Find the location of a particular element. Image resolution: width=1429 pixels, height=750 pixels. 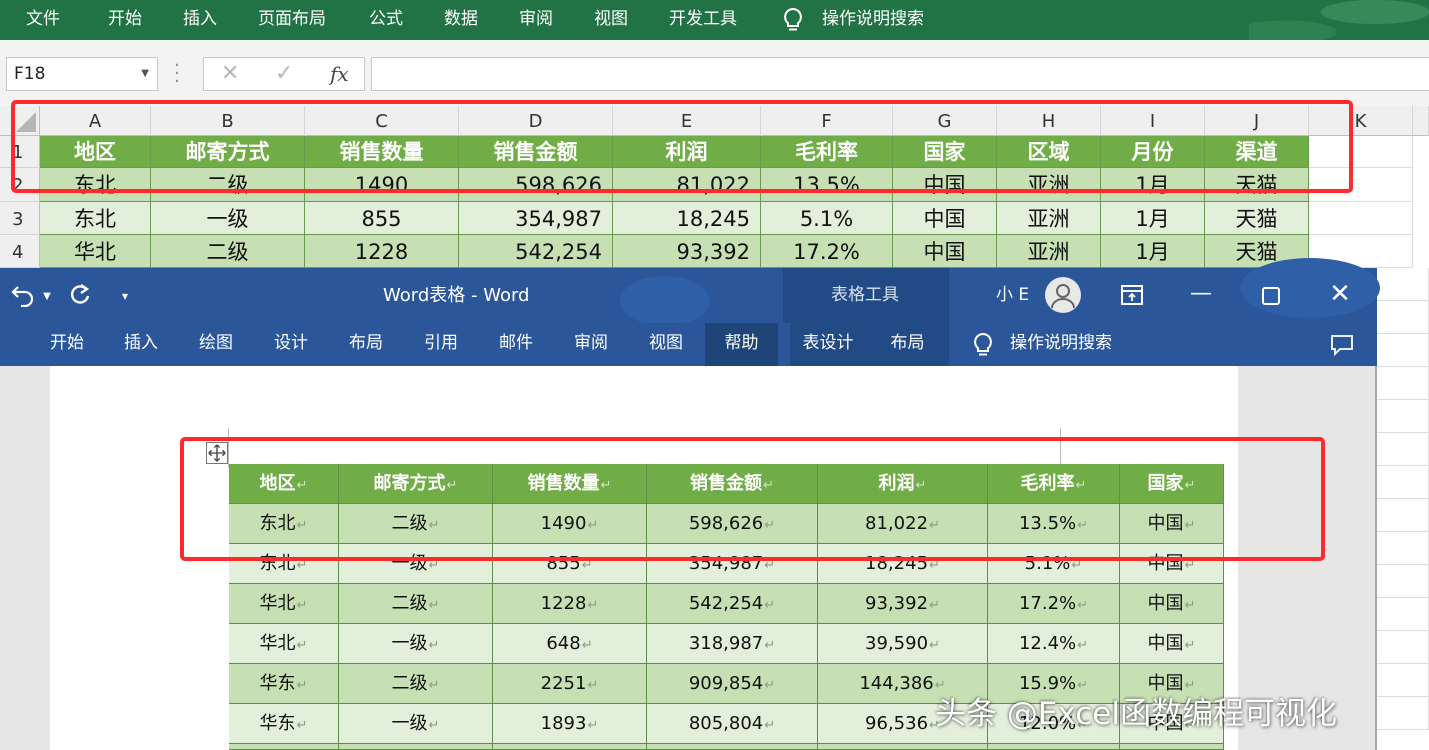

word-tab-layout: 布局 is located at coordinates (366, 344).